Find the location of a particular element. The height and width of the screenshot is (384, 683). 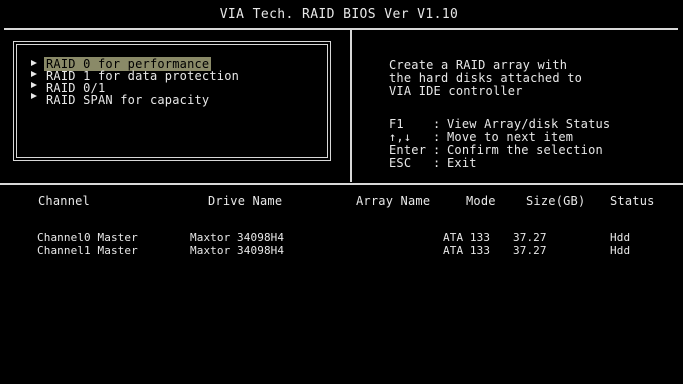

header-status: Status is located at coordinates (632, 201).